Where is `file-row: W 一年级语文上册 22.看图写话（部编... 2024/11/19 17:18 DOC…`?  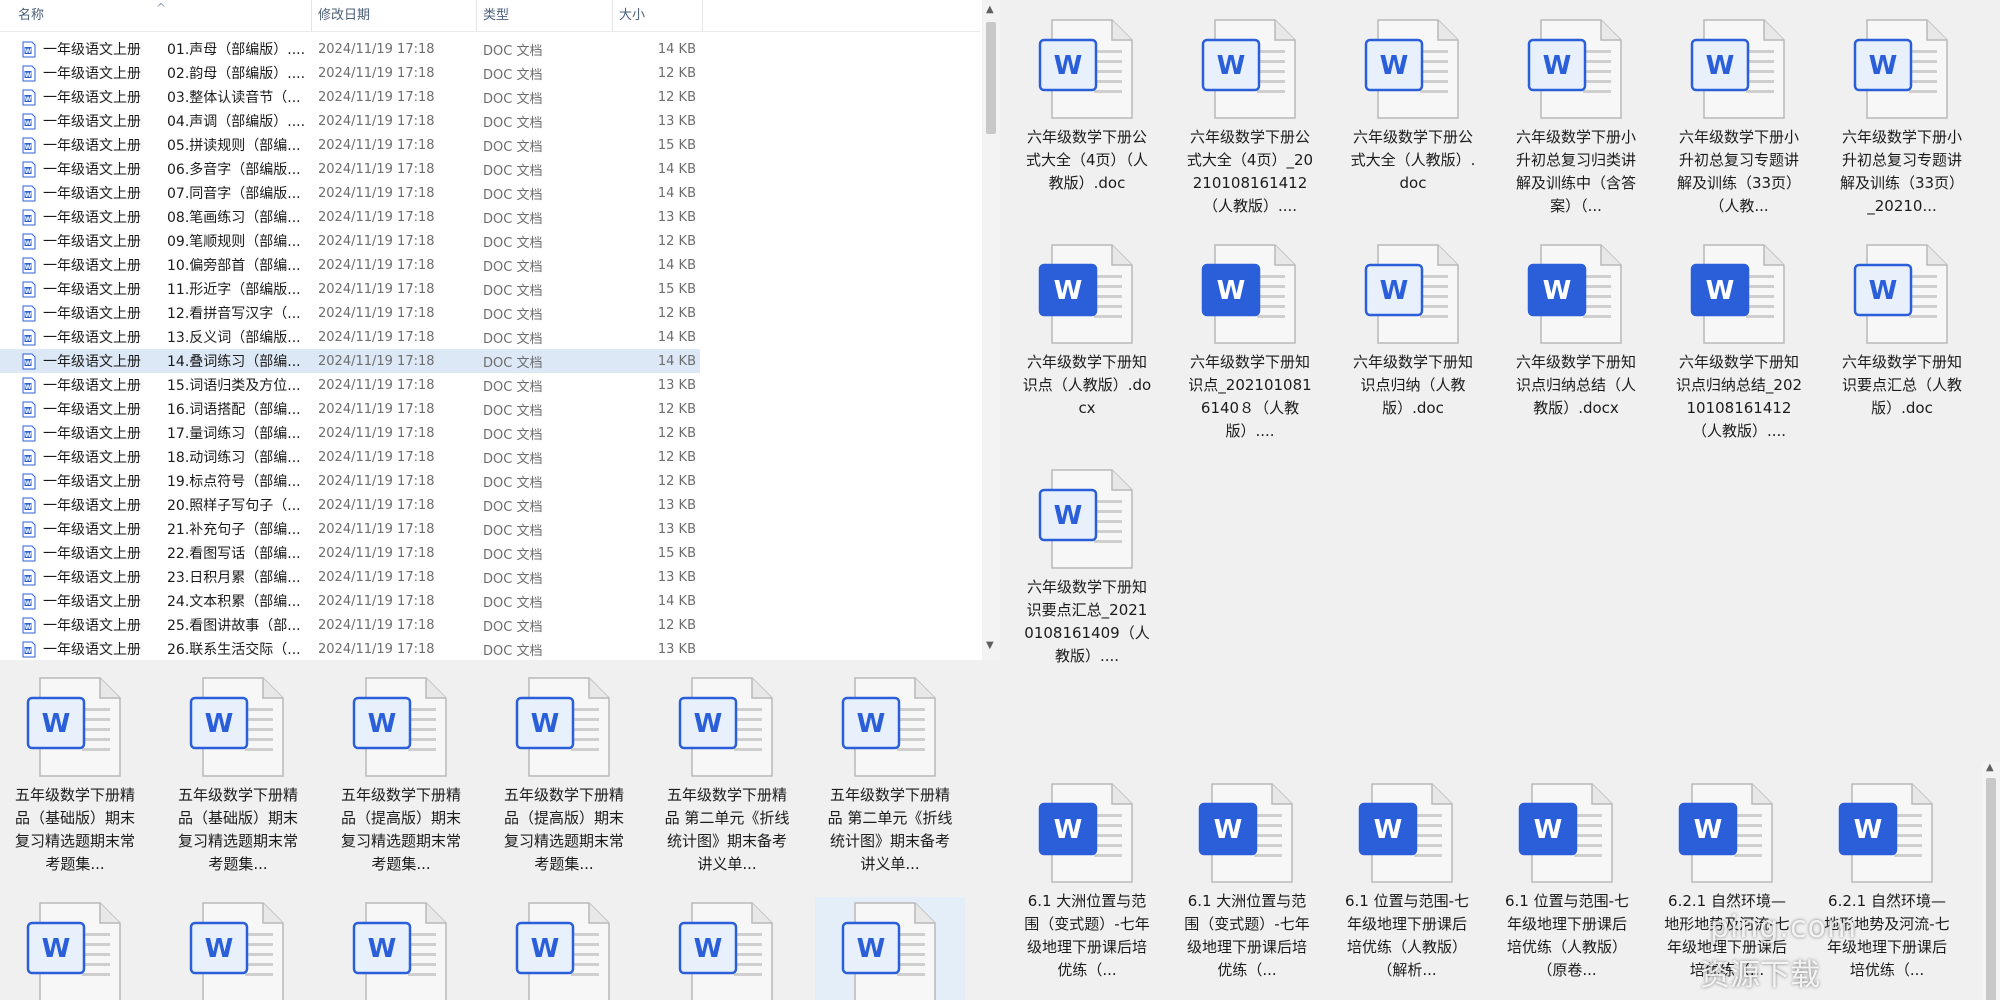 file-row: W 一年级语文上册 22.看图写话（部编... 2024/11/19 17:18 DOC… is located at coordinates (350, 553).